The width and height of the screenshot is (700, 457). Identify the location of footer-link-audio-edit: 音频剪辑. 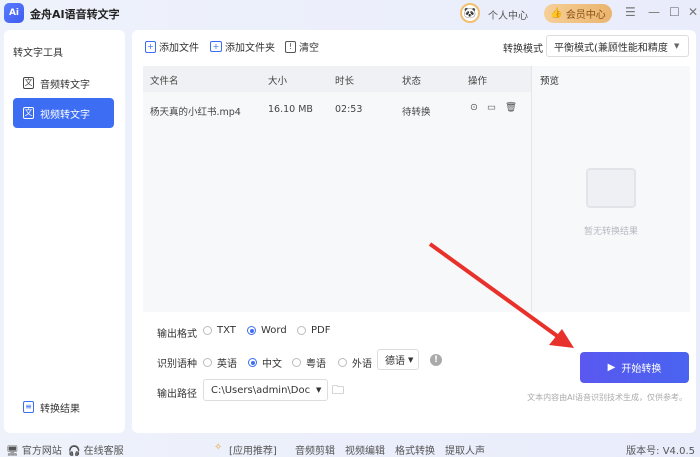
(315, 449).